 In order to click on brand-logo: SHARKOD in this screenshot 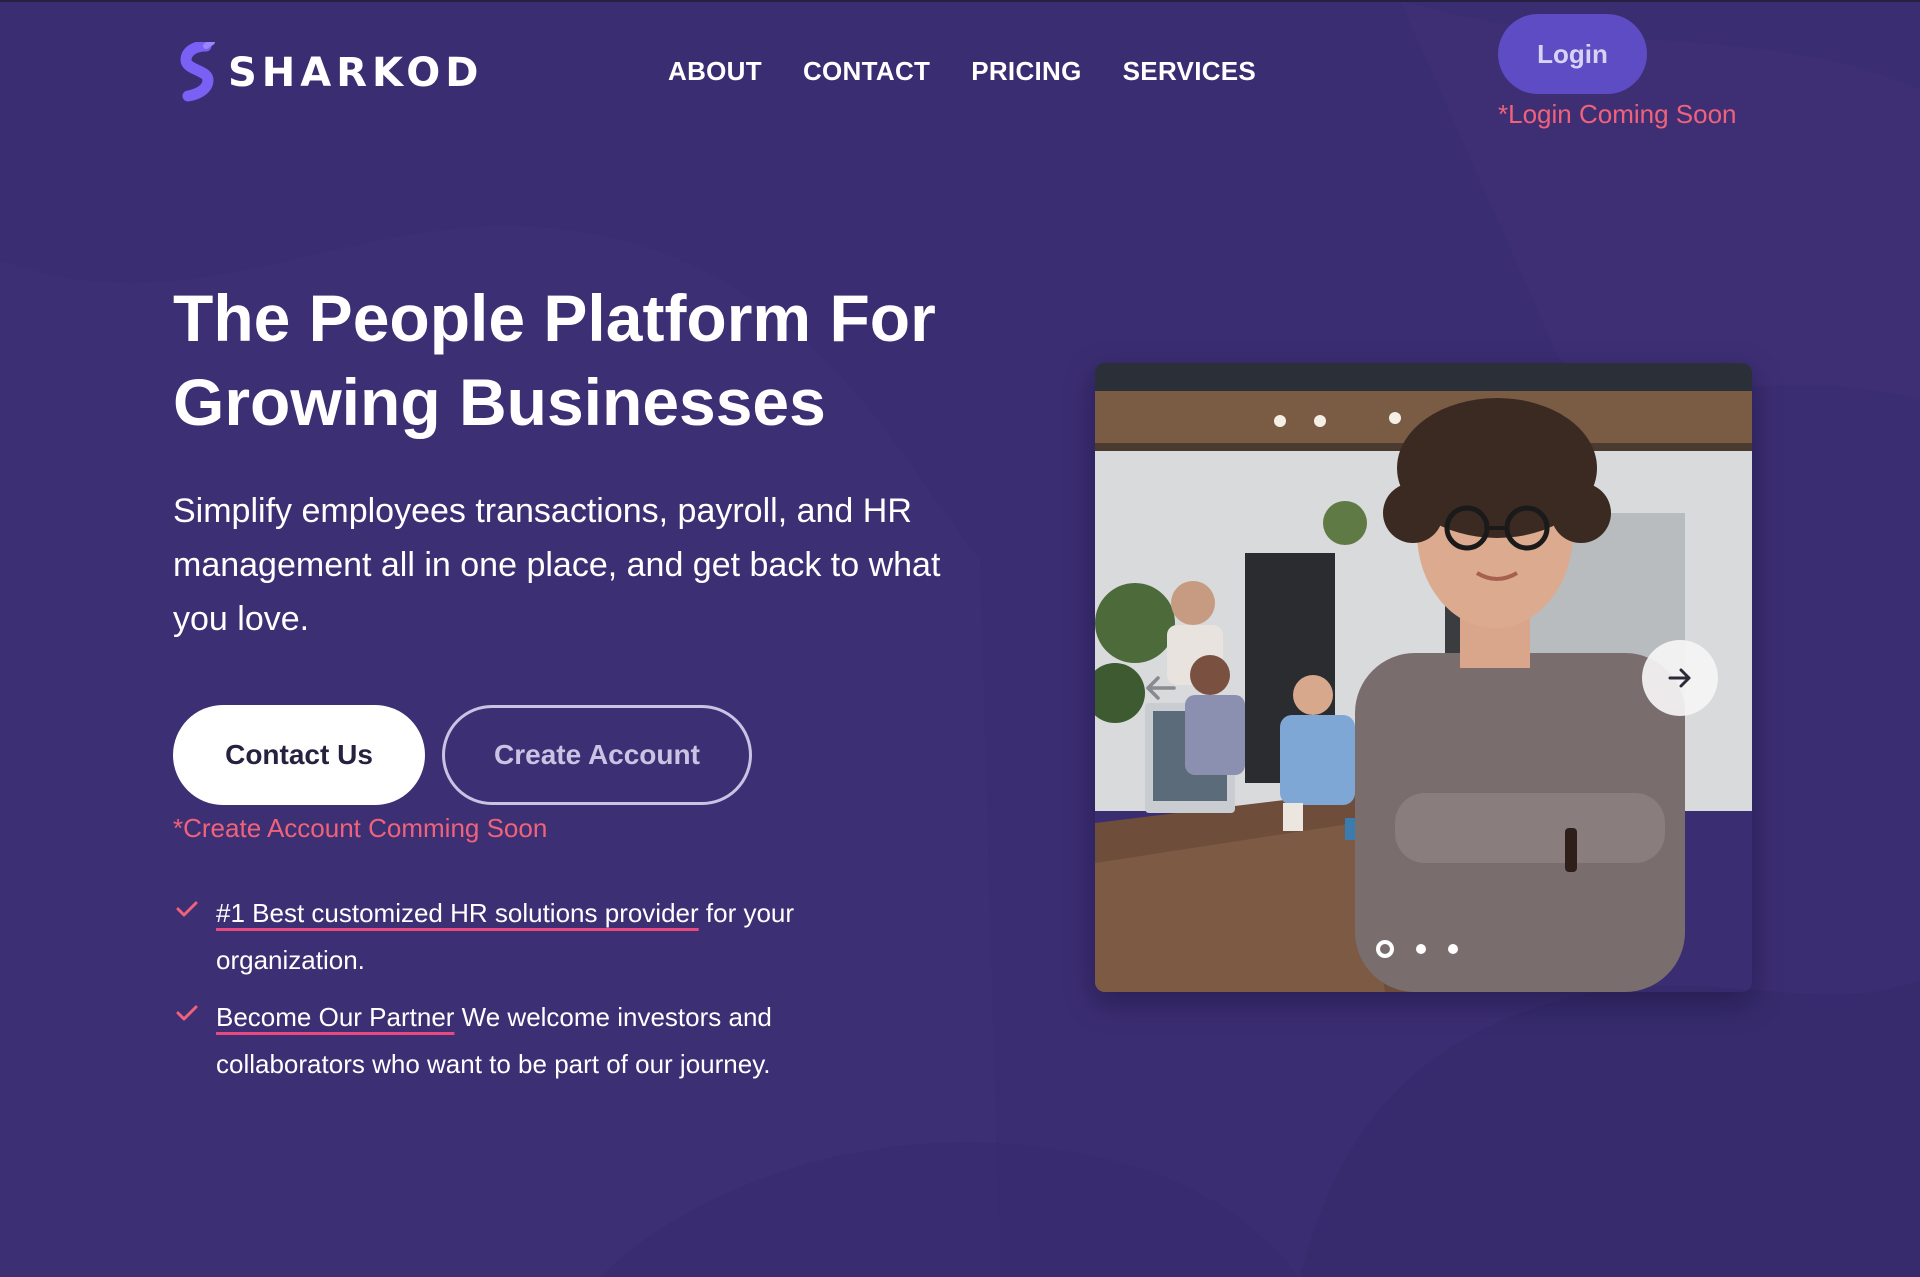, I will do `click(331, 73)`.